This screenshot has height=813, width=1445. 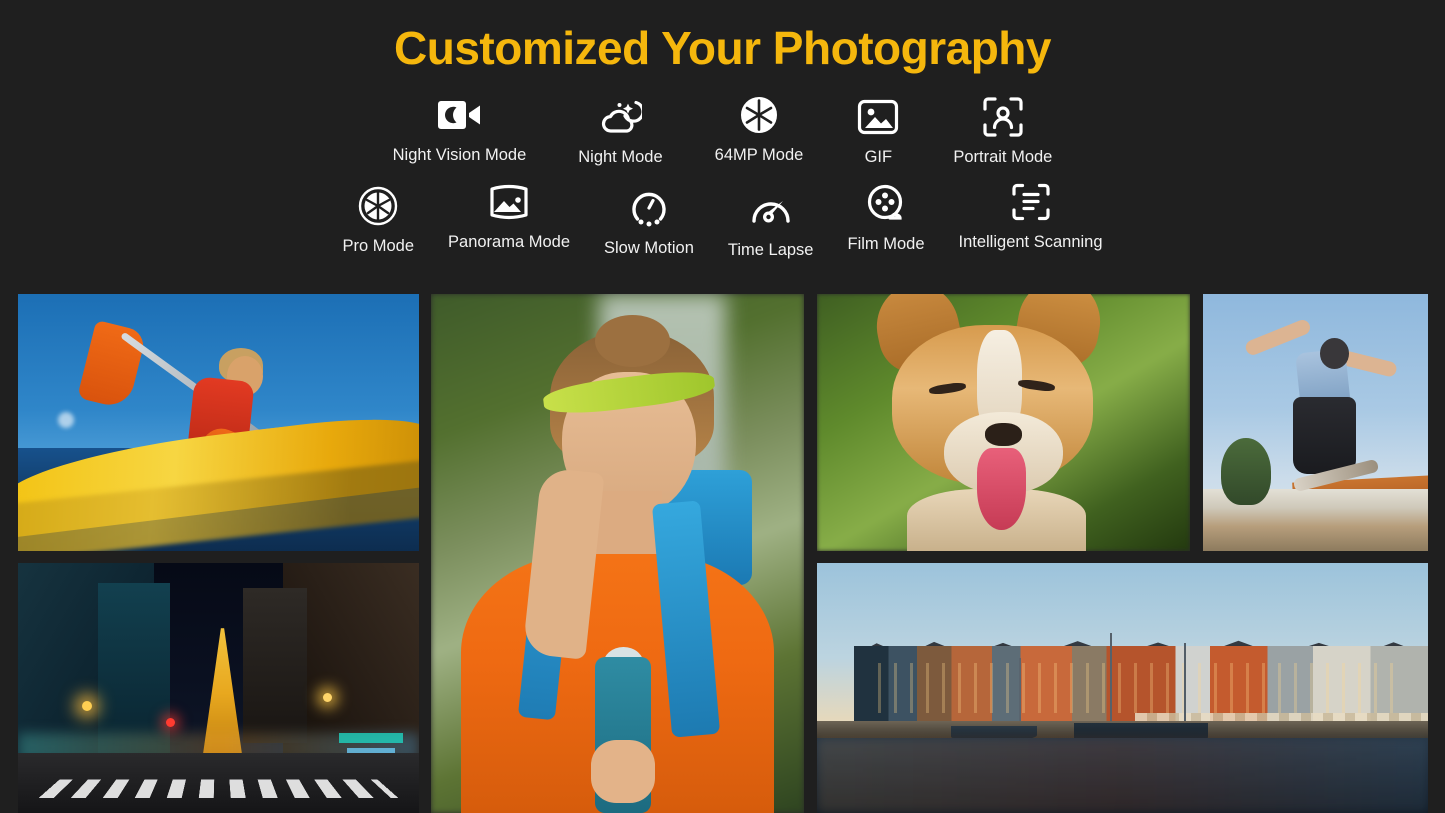 I want to click on mode-portrait: Portrait Mode, so click(x=1002, y=130).